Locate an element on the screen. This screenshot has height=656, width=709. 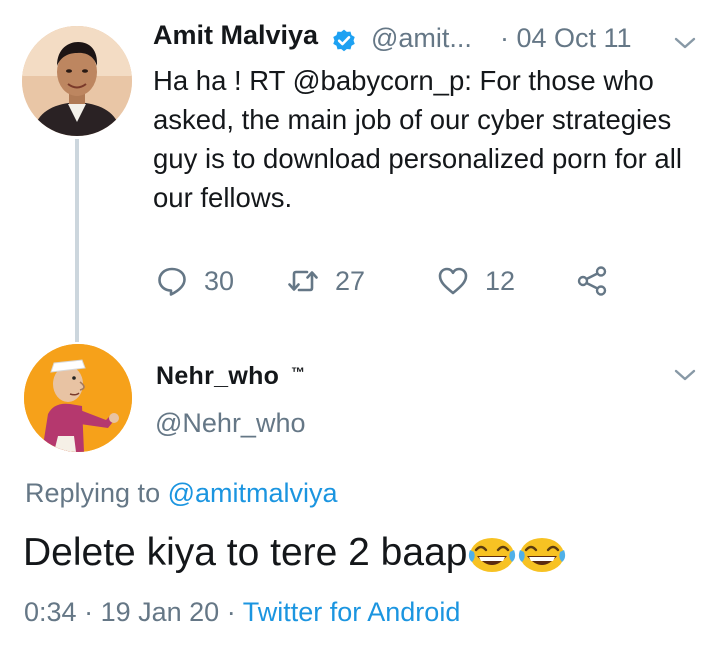
trademark-symbol: ™ is located at coordinates (298, 372).